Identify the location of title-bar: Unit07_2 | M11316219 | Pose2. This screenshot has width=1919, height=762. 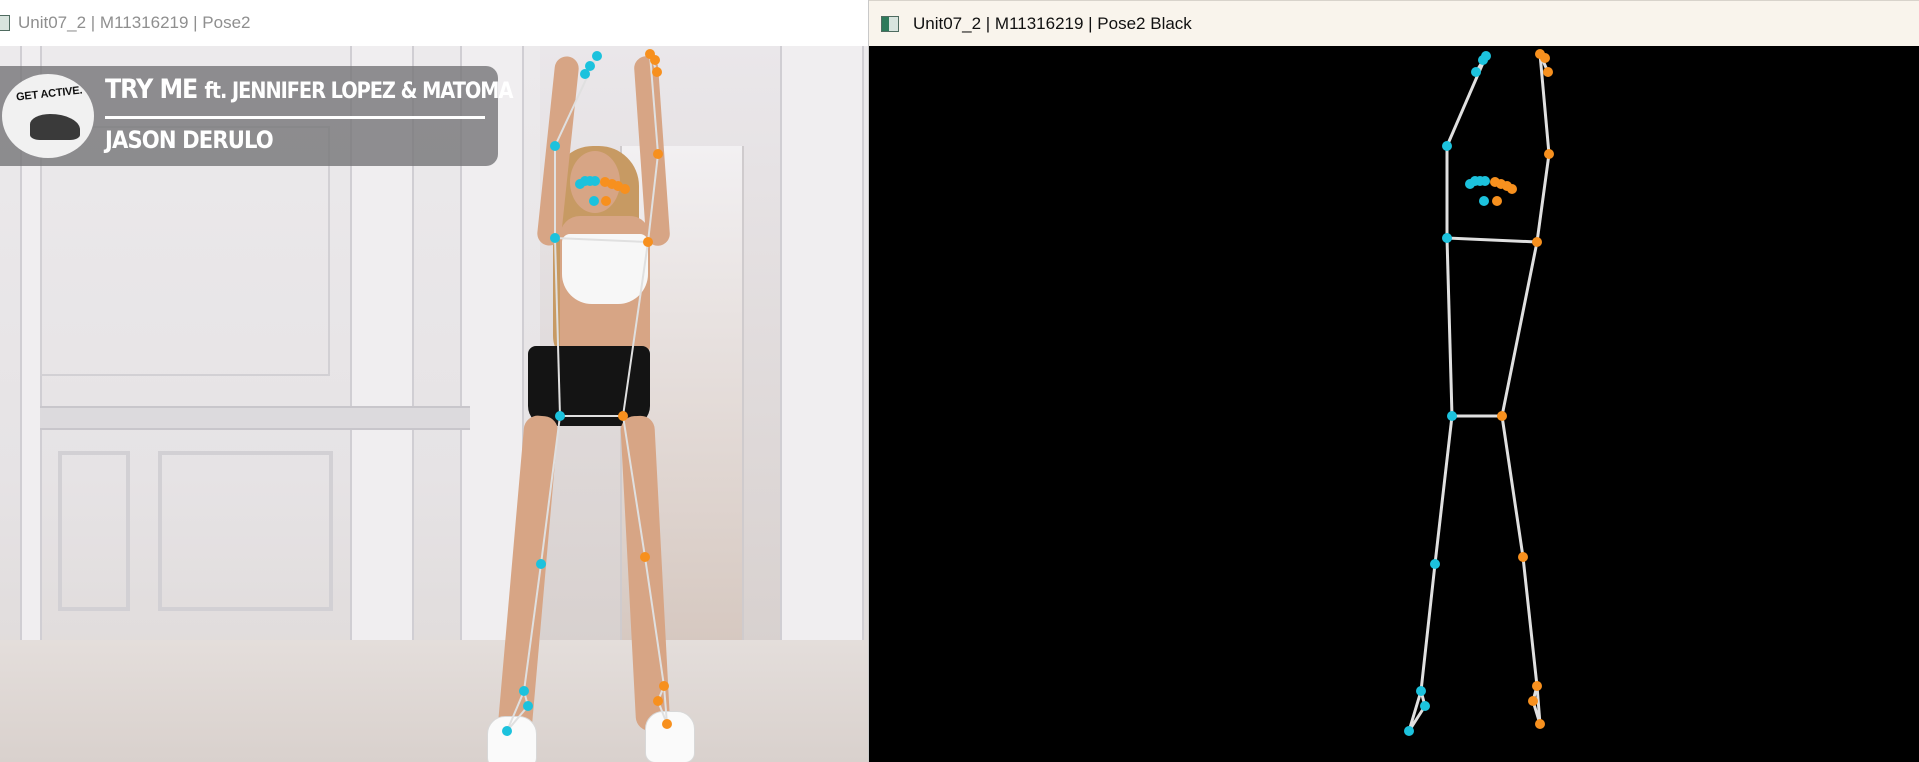
(434, 23).